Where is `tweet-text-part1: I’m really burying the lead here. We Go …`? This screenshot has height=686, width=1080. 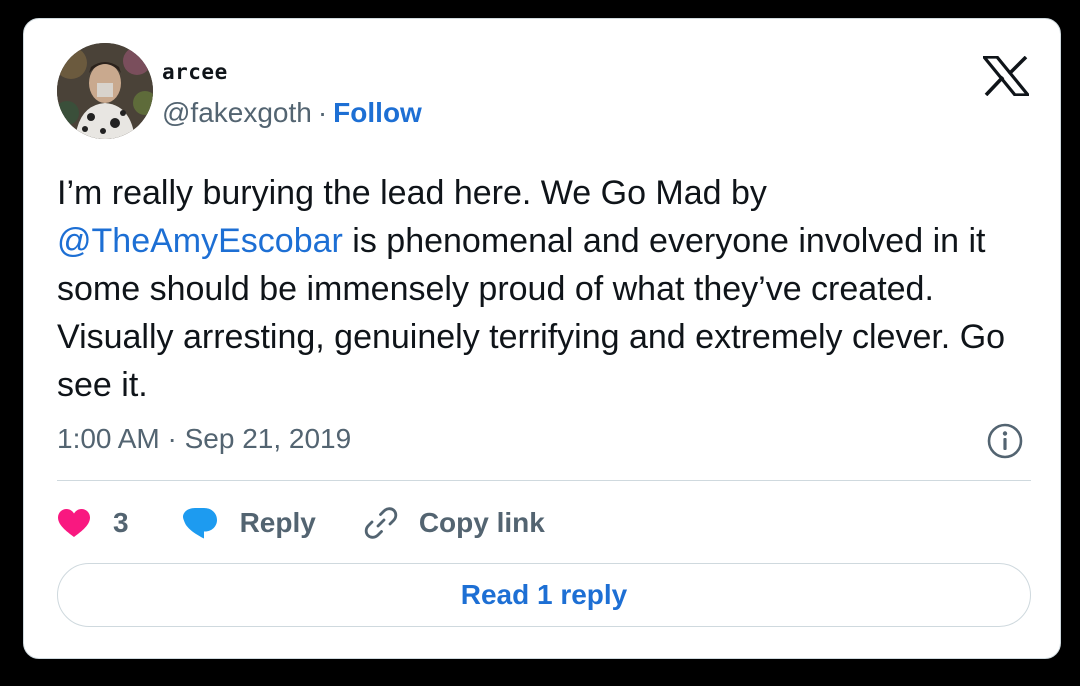 tweet-text-part1: I’m really burying the lead here. We Go … is located at coordinates (412, 193).